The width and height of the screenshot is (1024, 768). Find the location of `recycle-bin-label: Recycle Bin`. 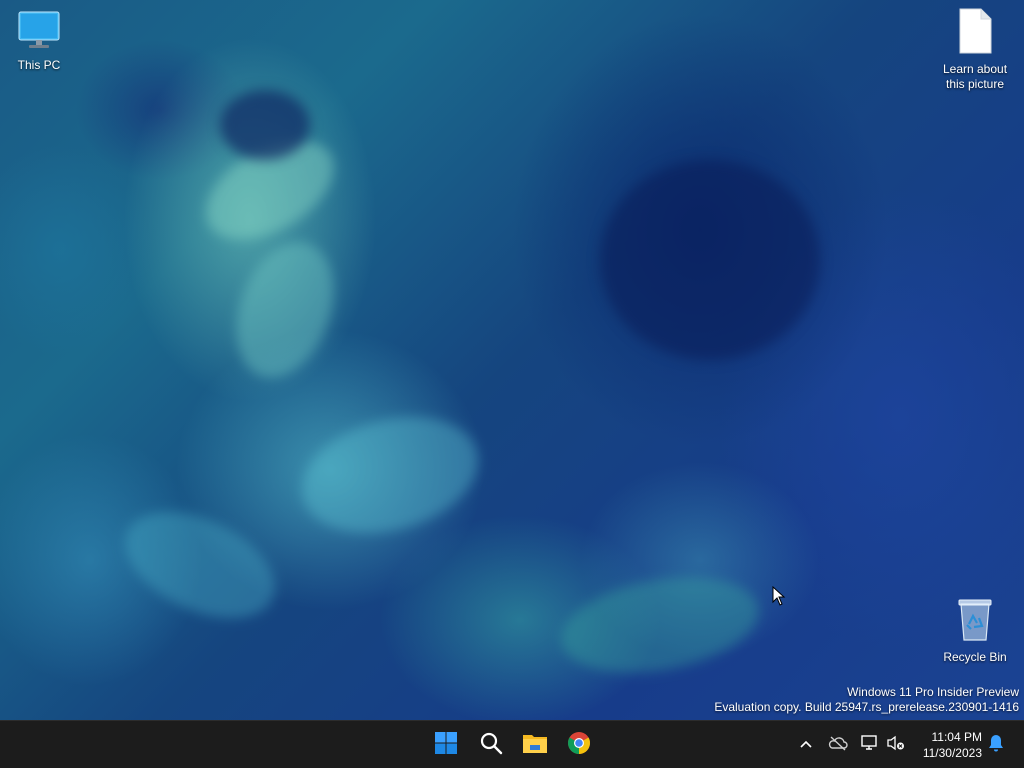

recycle-bin-label: Recycle Bin is located at coordinates (975, 657).